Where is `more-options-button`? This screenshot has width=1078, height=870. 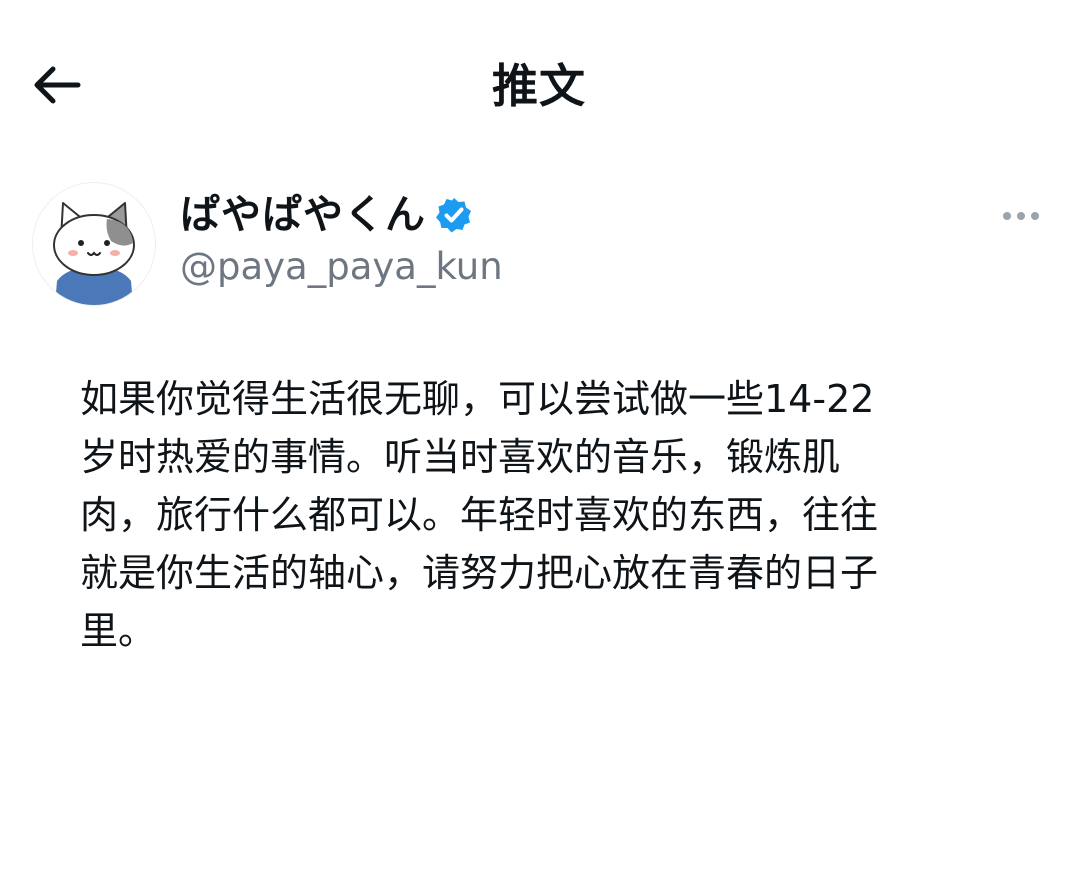
more-options-button is located at coordinates (1021, 216).